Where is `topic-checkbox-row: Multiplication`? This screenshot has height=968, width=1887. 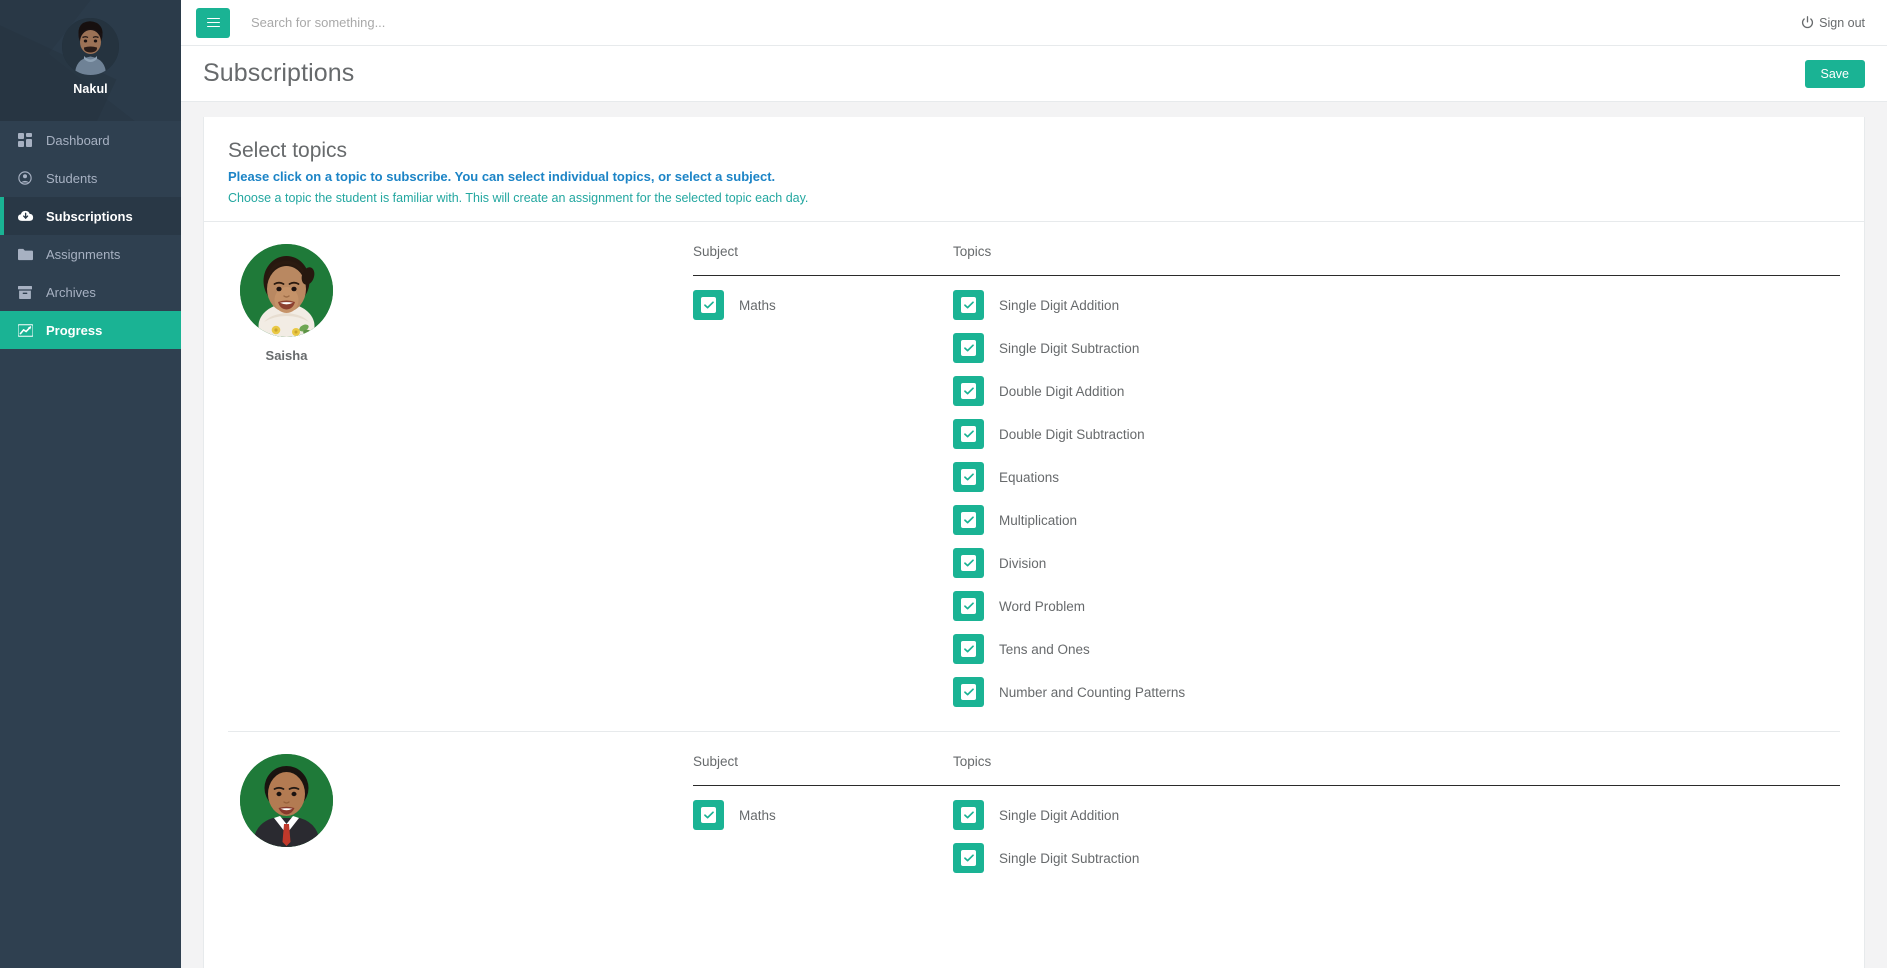
topic-checkbox-row: Multiplication is located at coordinates (1396, 520).